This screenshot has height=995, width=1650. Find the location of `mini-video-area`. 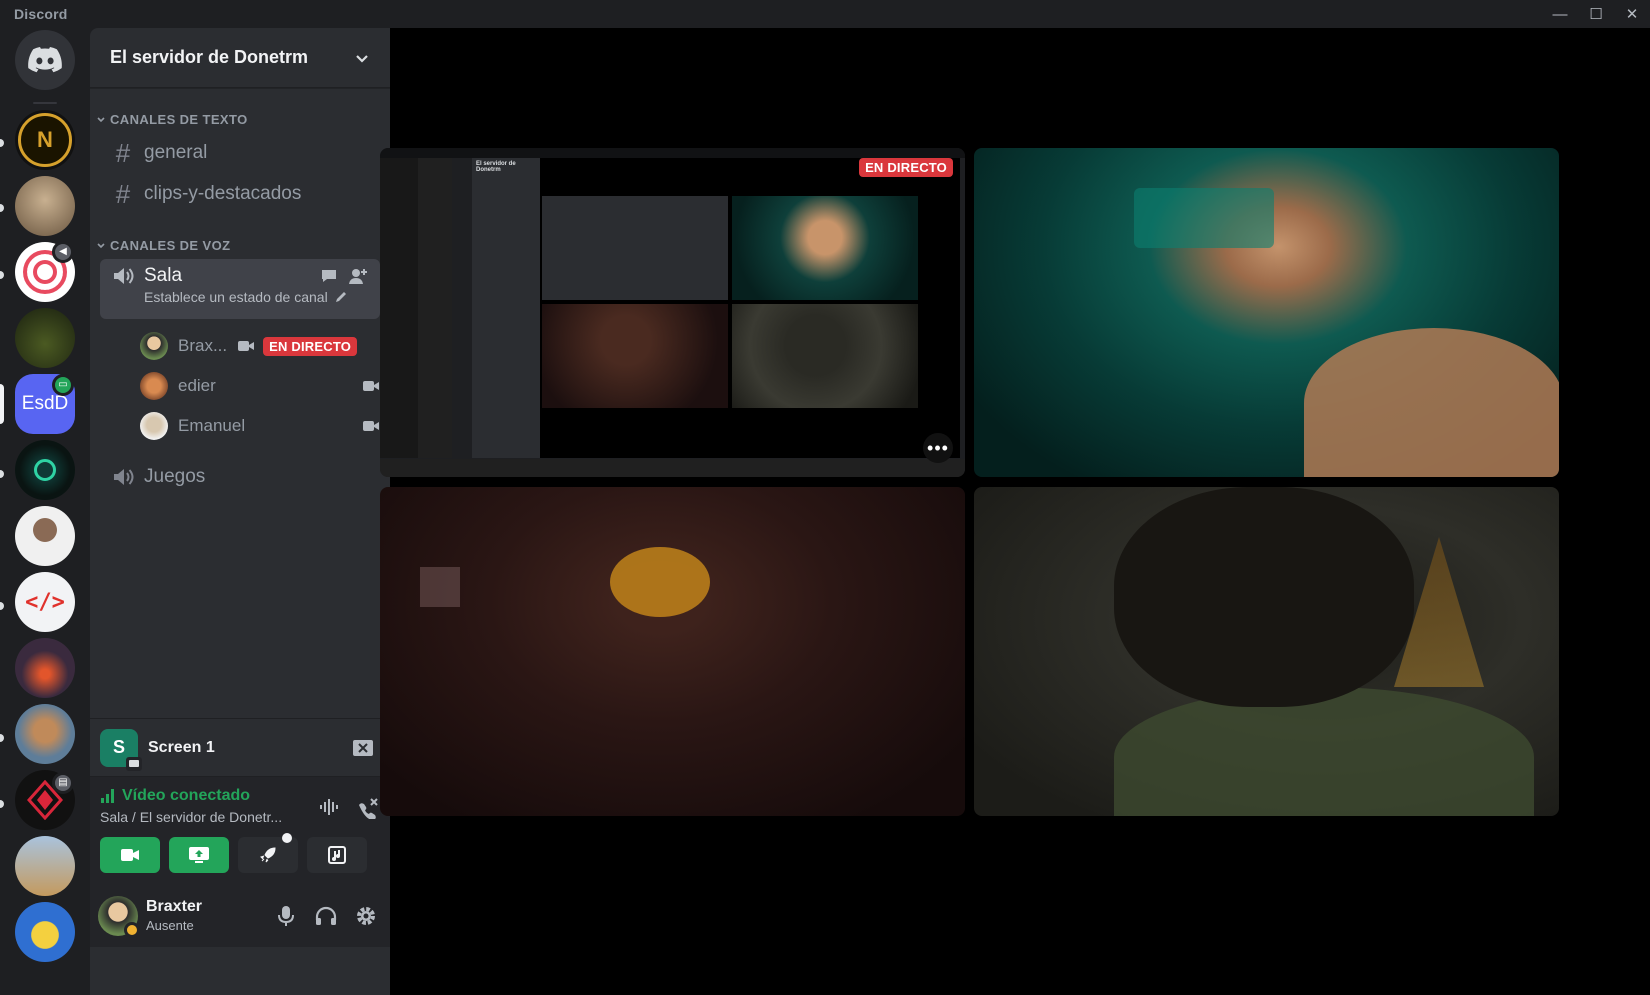

mini-video-area is located at coordinates (750, 308).